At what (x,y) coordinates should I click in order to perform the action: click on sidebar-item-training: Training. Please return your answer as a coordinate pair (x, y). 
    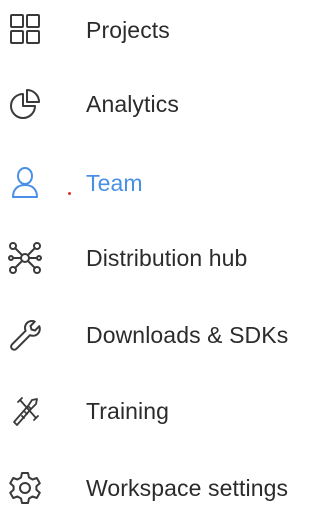
    Looking at the image, I should click on (160, 411).